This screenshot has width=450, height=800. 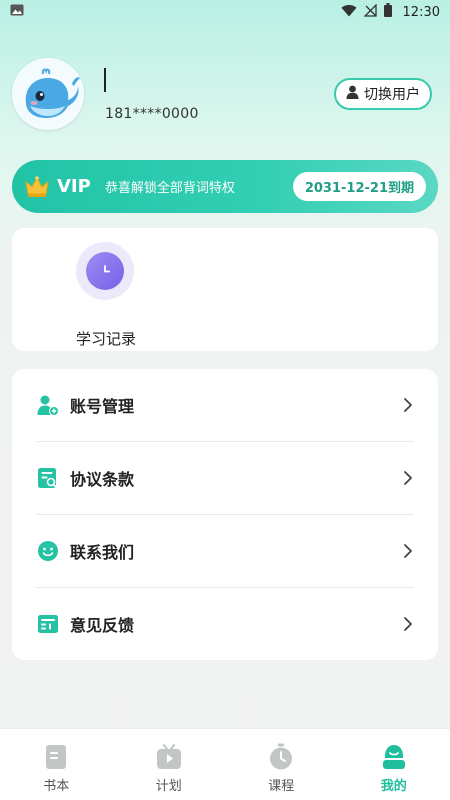 I want to click on feedback-icon, so click(x=48, y=624).